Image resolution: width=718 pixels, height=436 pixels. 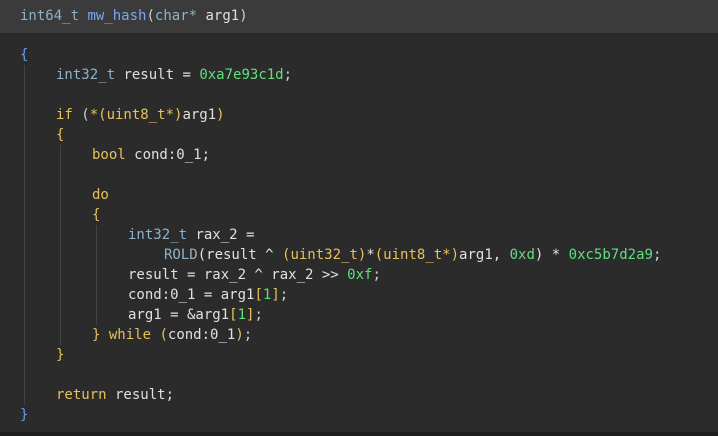 I want to click on code-line: int32_t result = 0xa7e93c1d;, so click(x=174, y=75).